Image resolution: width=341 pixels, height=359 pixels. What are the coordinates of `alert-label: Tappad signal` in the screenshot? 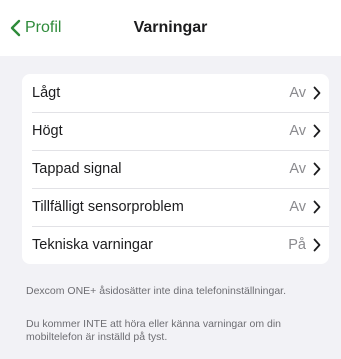 It's located at (77, 169).